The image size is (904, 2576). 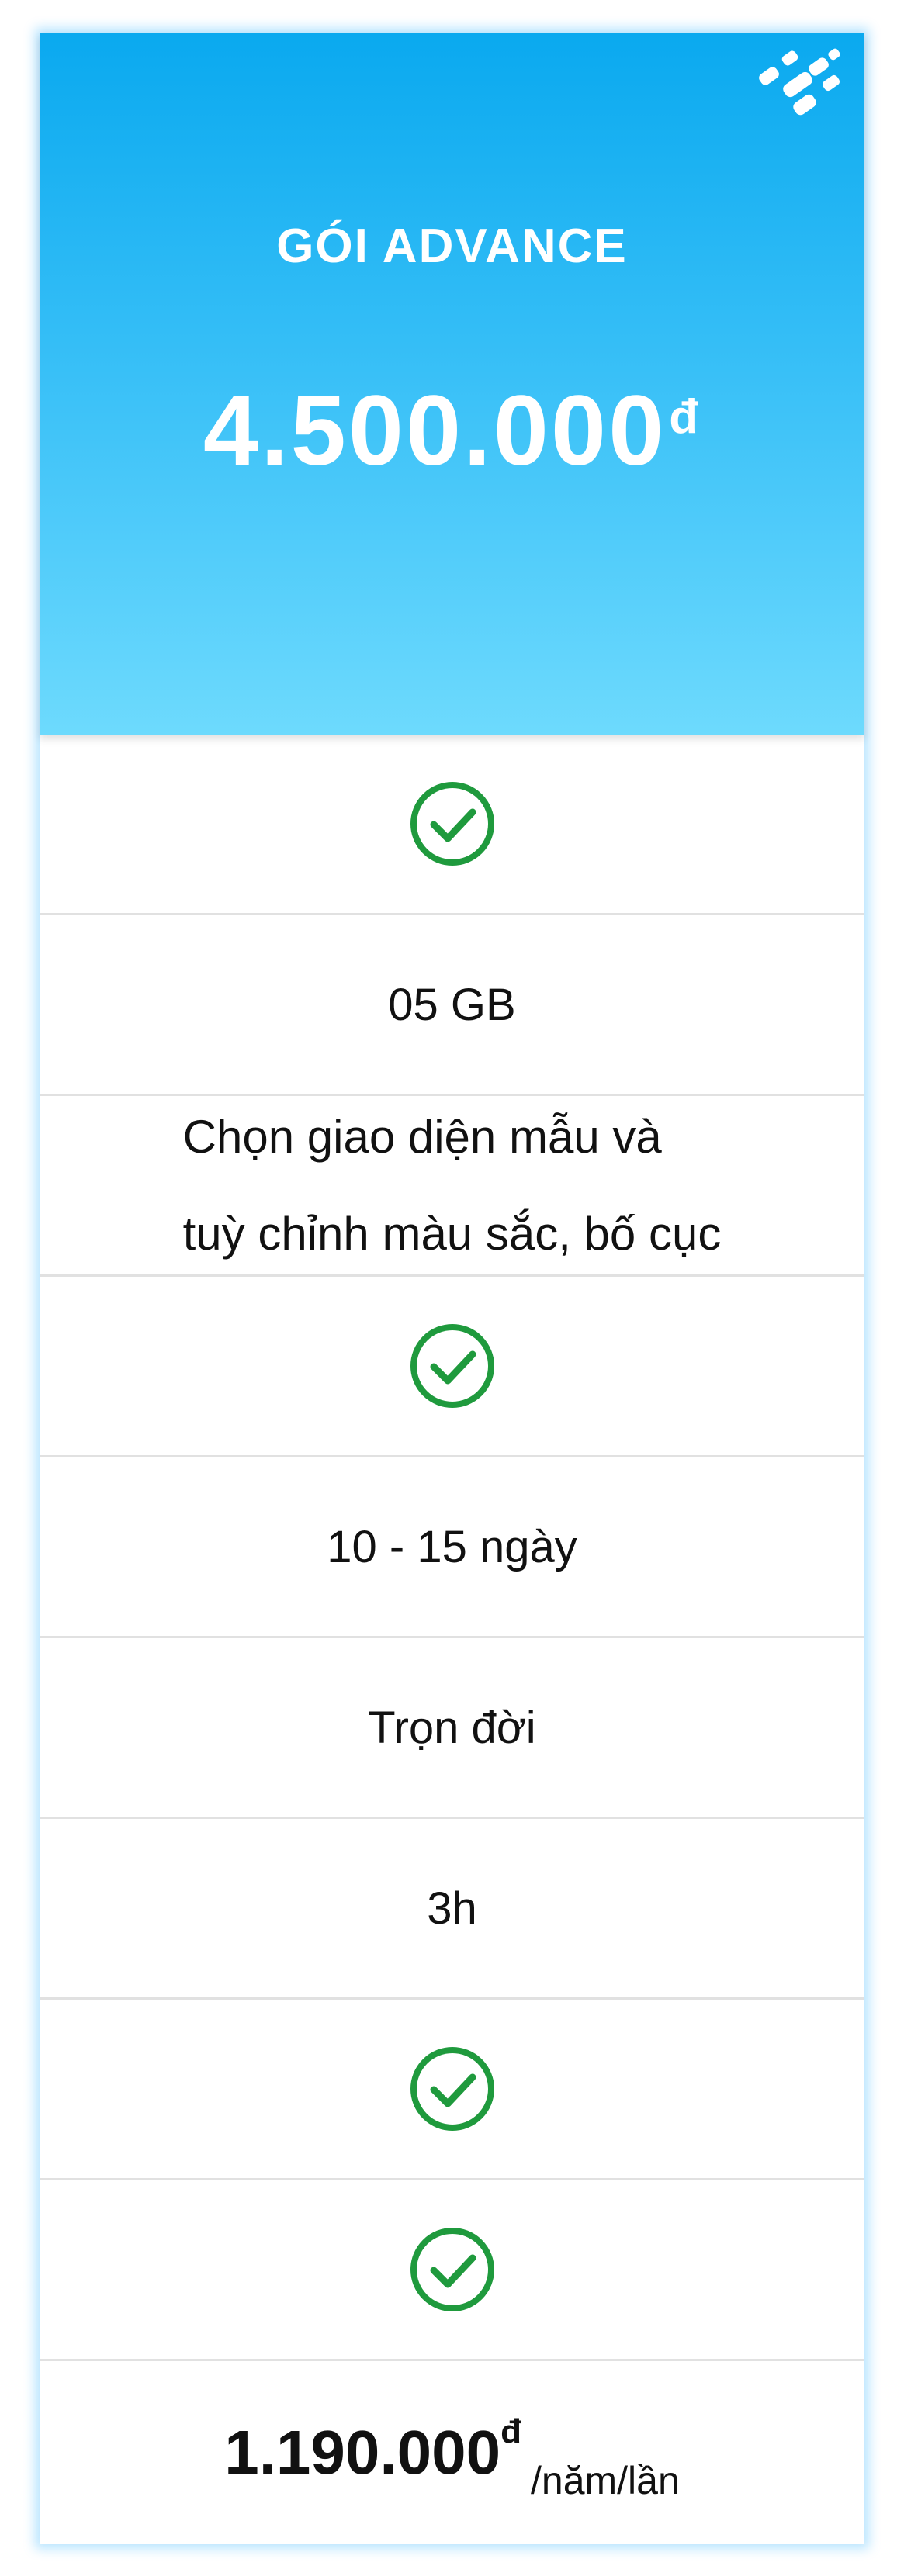 I want to click on renewal-price: 1.190.000đ, so click(x=372, y=2450).